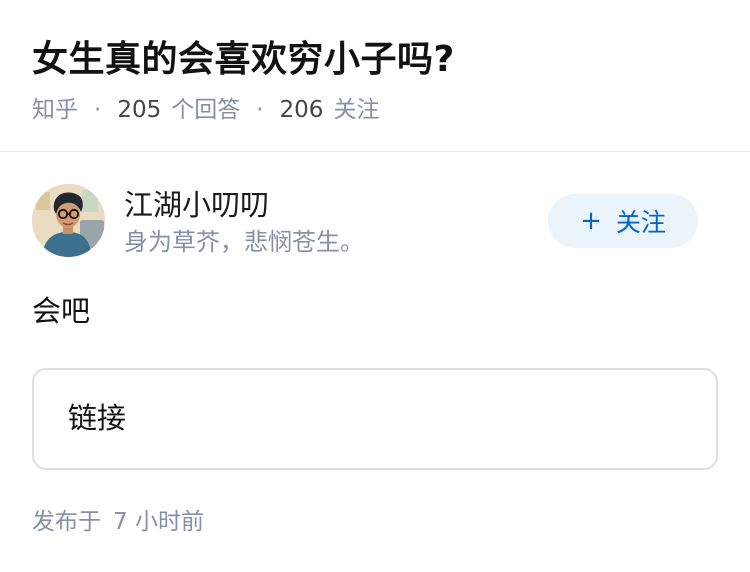 Image resolution: width=750 pixels, height=572 pixels. I want to click on answer-count: 205, so click(139, 110).